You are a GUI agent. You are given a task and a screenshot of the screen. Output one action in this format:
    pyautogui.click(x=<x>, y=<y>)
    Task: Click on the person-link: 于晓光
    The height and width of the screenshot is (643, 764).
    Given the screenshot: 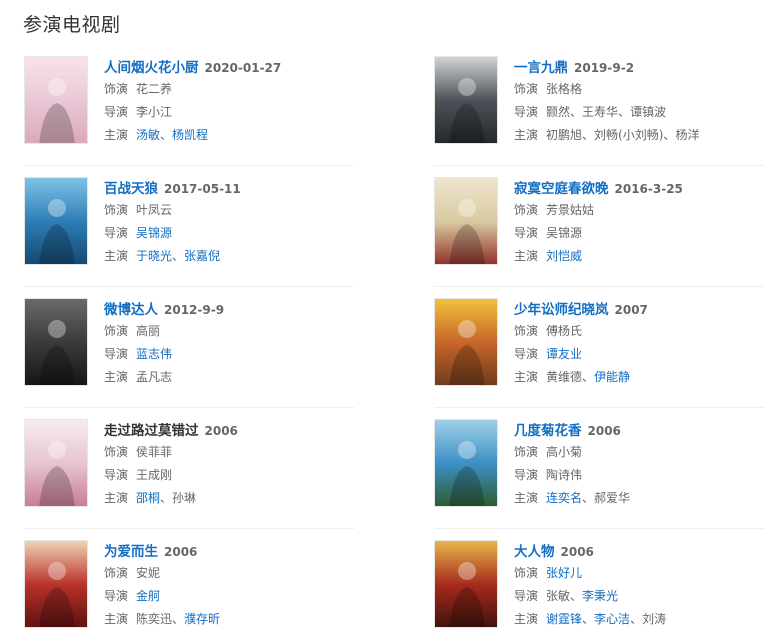 What is the action you would take?
    pyautogui.click(x=154, y=256)
    